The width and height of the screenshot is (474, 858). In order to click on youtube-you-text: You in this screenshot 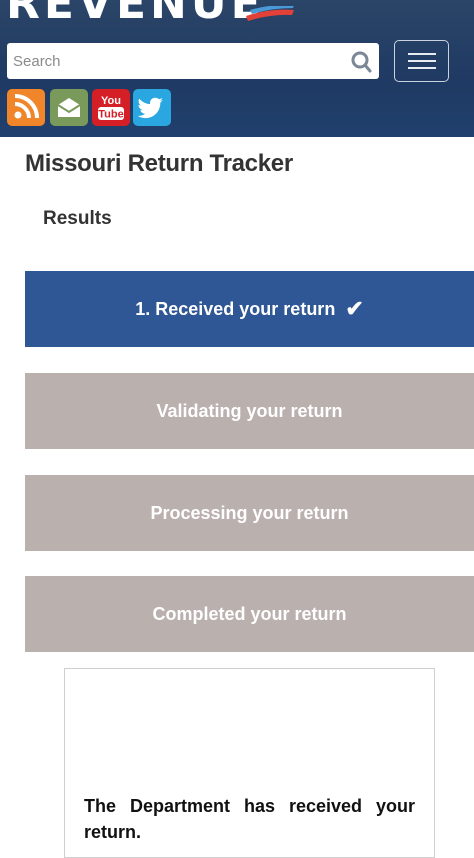, I will do `click(111, 101)`.